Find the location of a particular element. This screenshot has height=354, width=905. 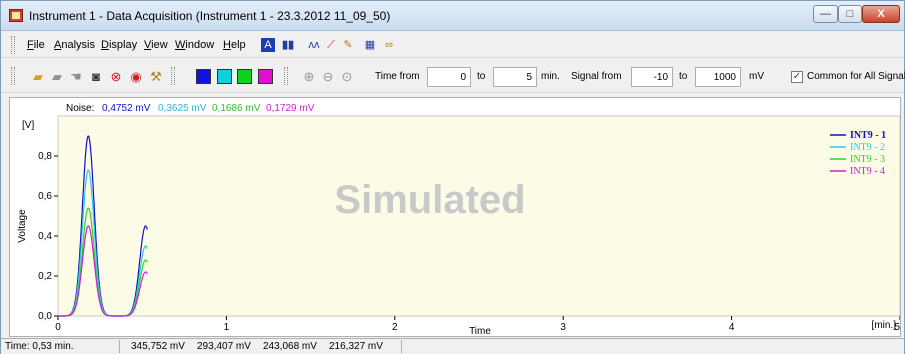

status-signal-2: 293,407 mV is located at coordinates (224, 346).